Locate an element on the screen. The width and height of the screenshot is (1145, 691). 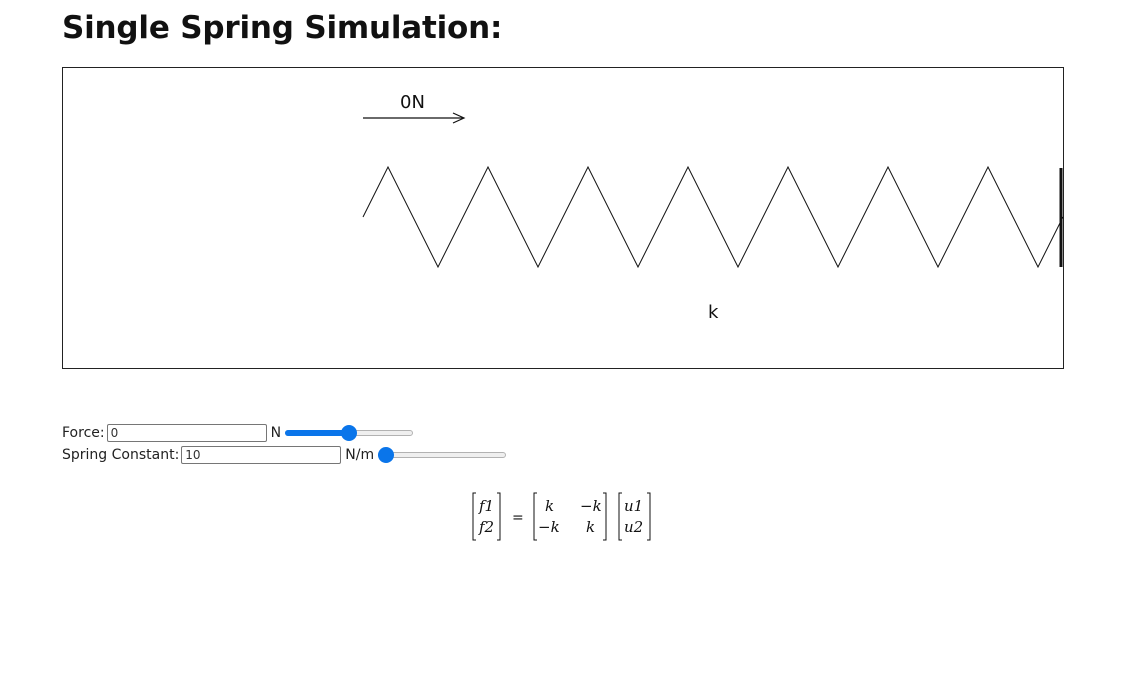
rhs-u1: u1 is located at coordinates (633, 506).